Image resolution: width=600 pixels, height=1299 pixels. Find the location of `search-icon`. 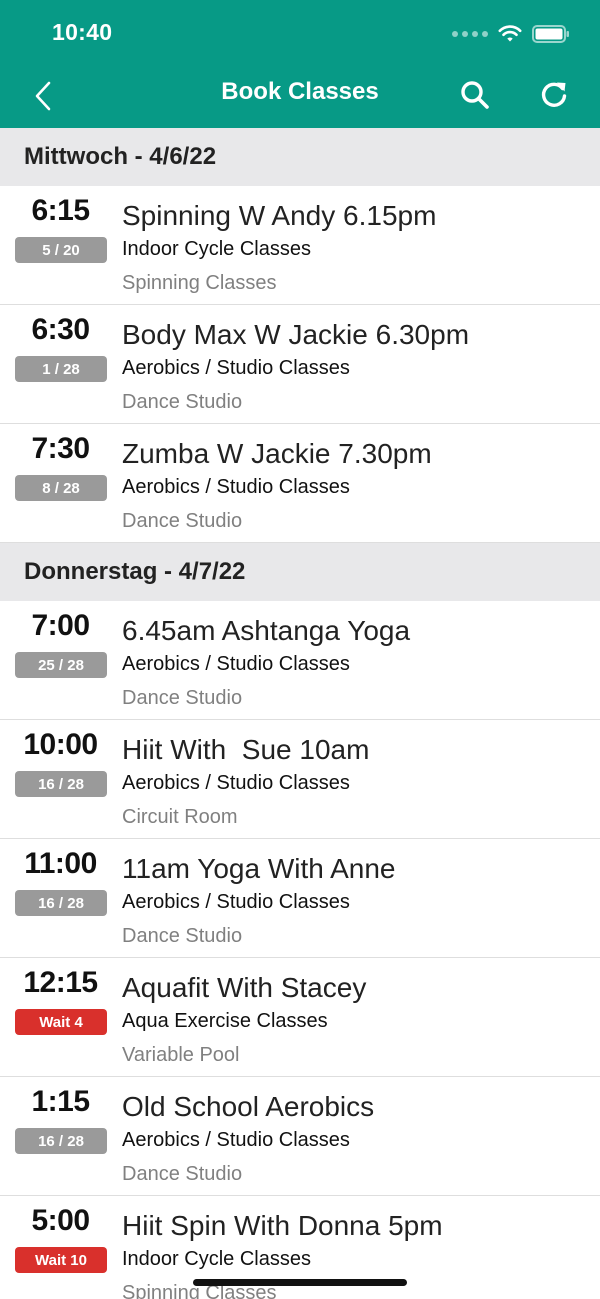

search-icon is located at coordinates (475, 95).